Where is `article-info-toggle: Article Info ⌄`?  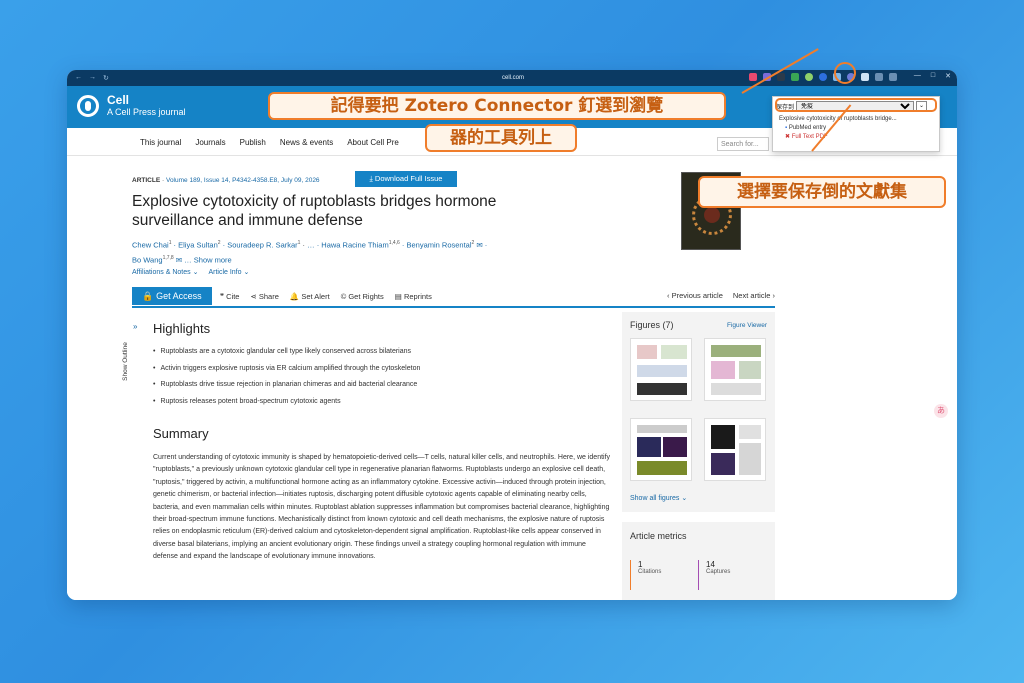 article-info-toggle: Article Info ⌄ is located at coordinates (228, 272).